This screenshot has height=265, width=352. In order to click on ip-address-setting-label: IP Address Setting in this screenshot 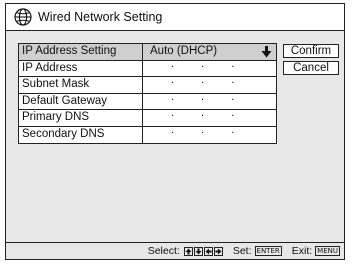, I will do `click(81, 52)`.